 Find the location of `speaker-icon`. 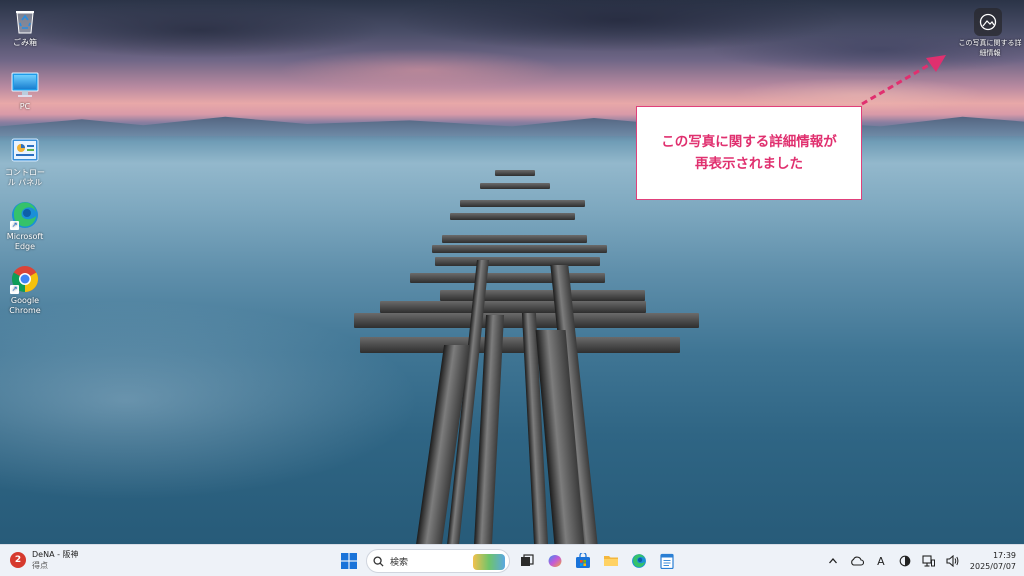

speaker-icon is located at coordinates (952, 561).